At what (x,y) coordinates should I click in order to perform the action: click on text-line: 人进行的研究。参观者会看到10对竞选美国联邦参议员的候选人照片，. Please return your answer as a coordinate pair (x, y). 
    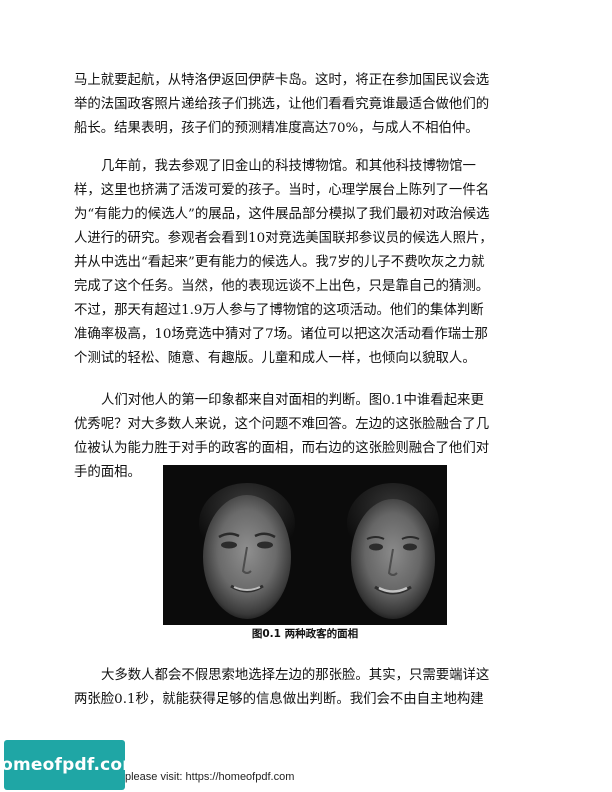
    Looking at the image, I should click on (283, 238).